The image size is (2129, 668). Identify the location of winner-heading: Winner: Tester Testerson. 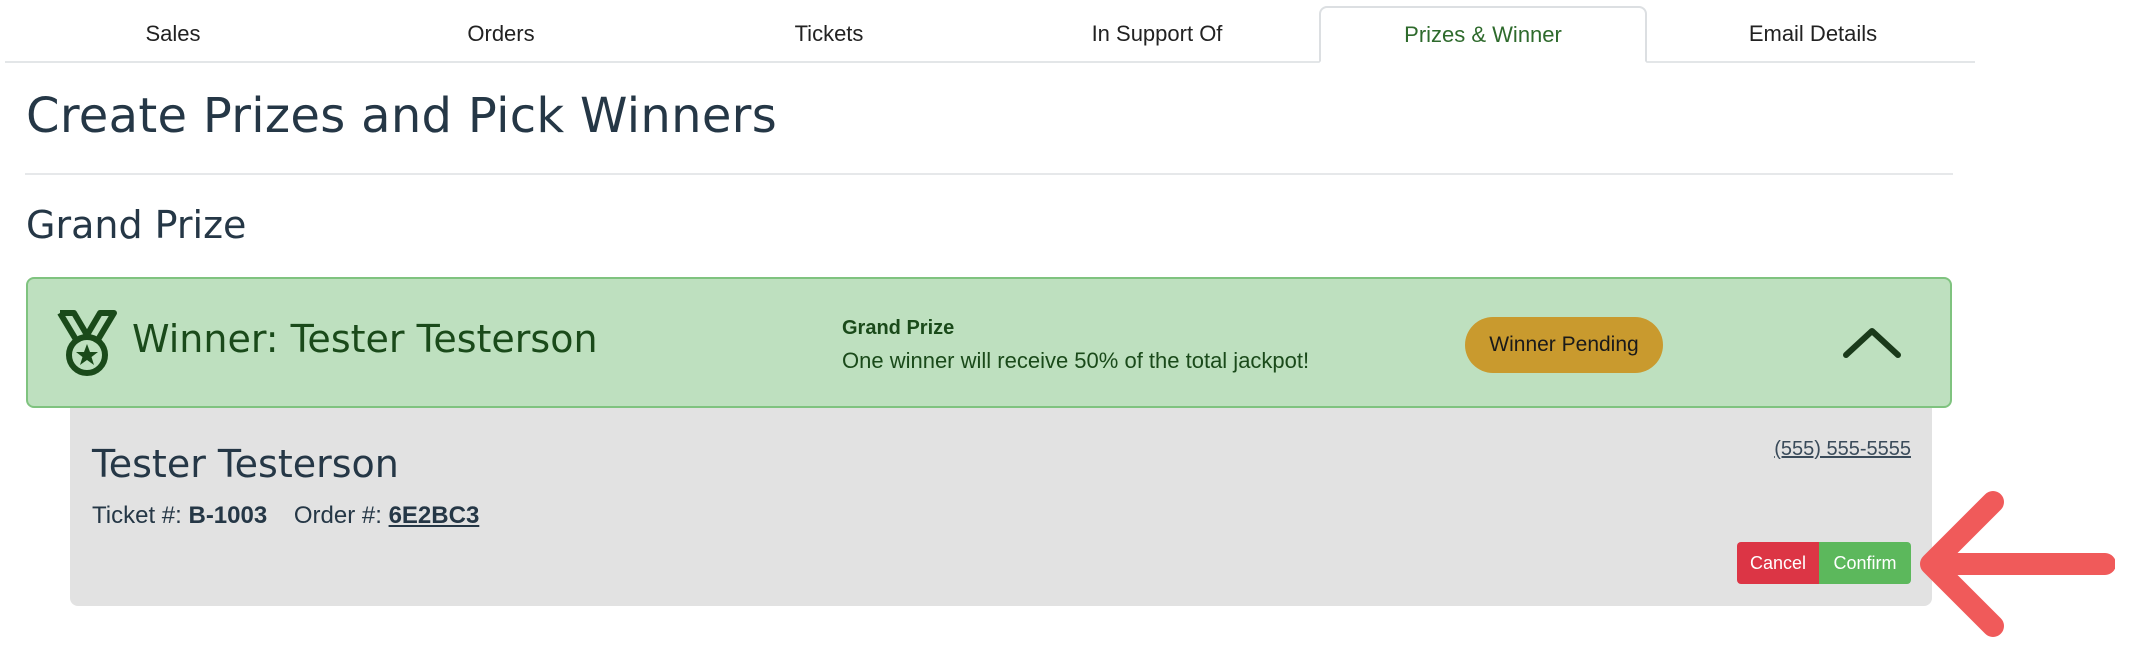
(365, 339).